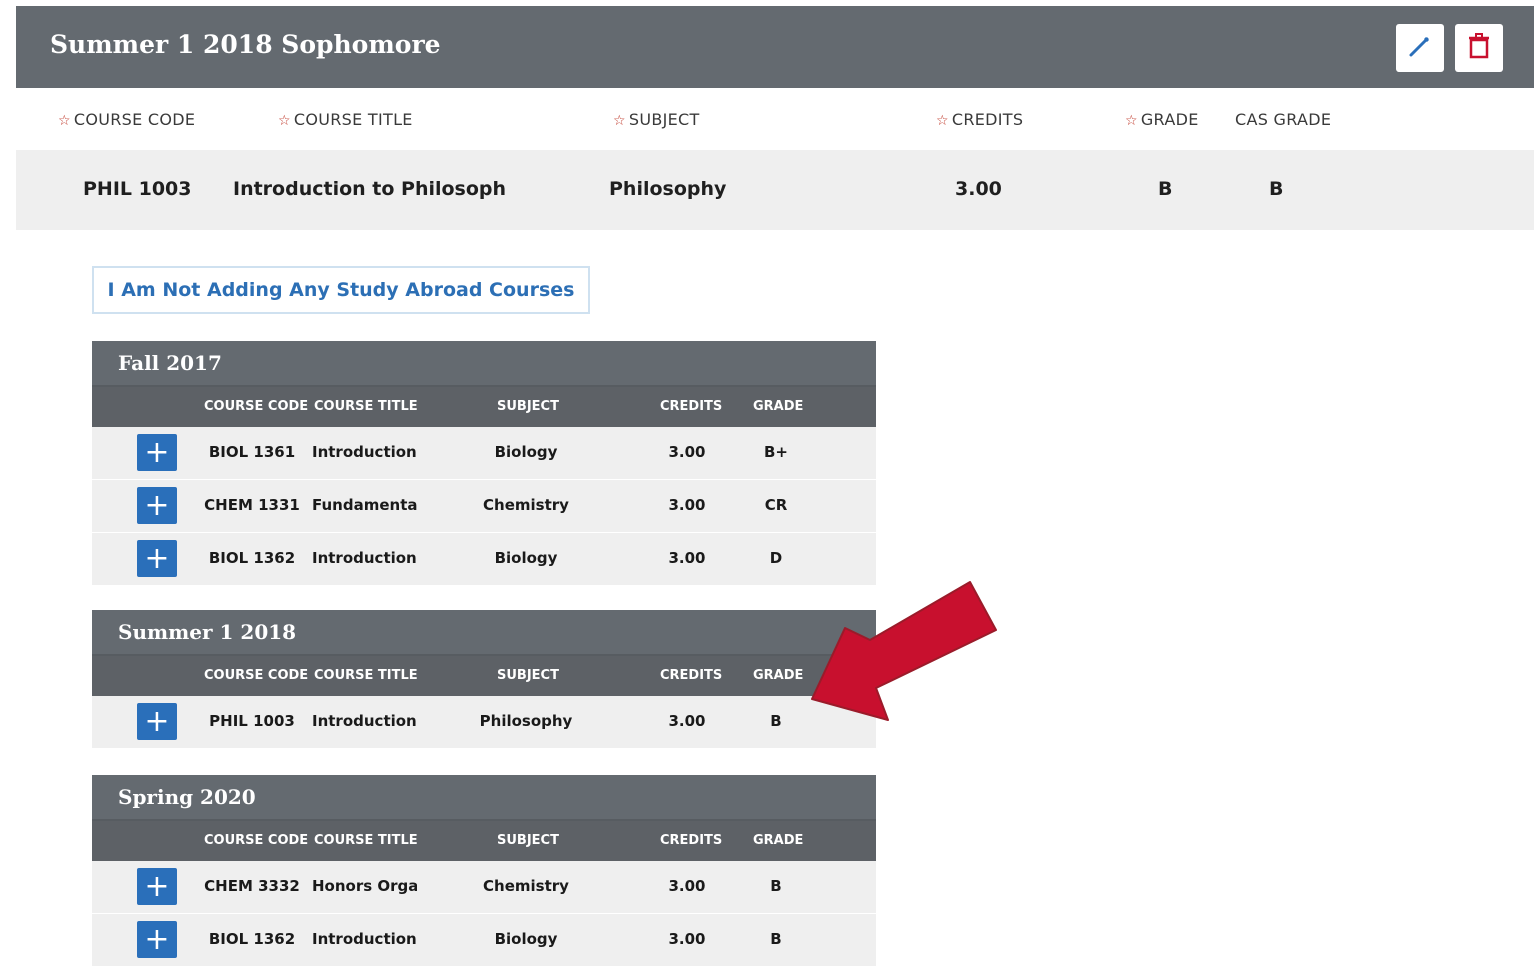  What do you see at coordinates (252, 505) in the screenshot?
I see `course-code: CHEM 1331` at bounding box center [252, 505].